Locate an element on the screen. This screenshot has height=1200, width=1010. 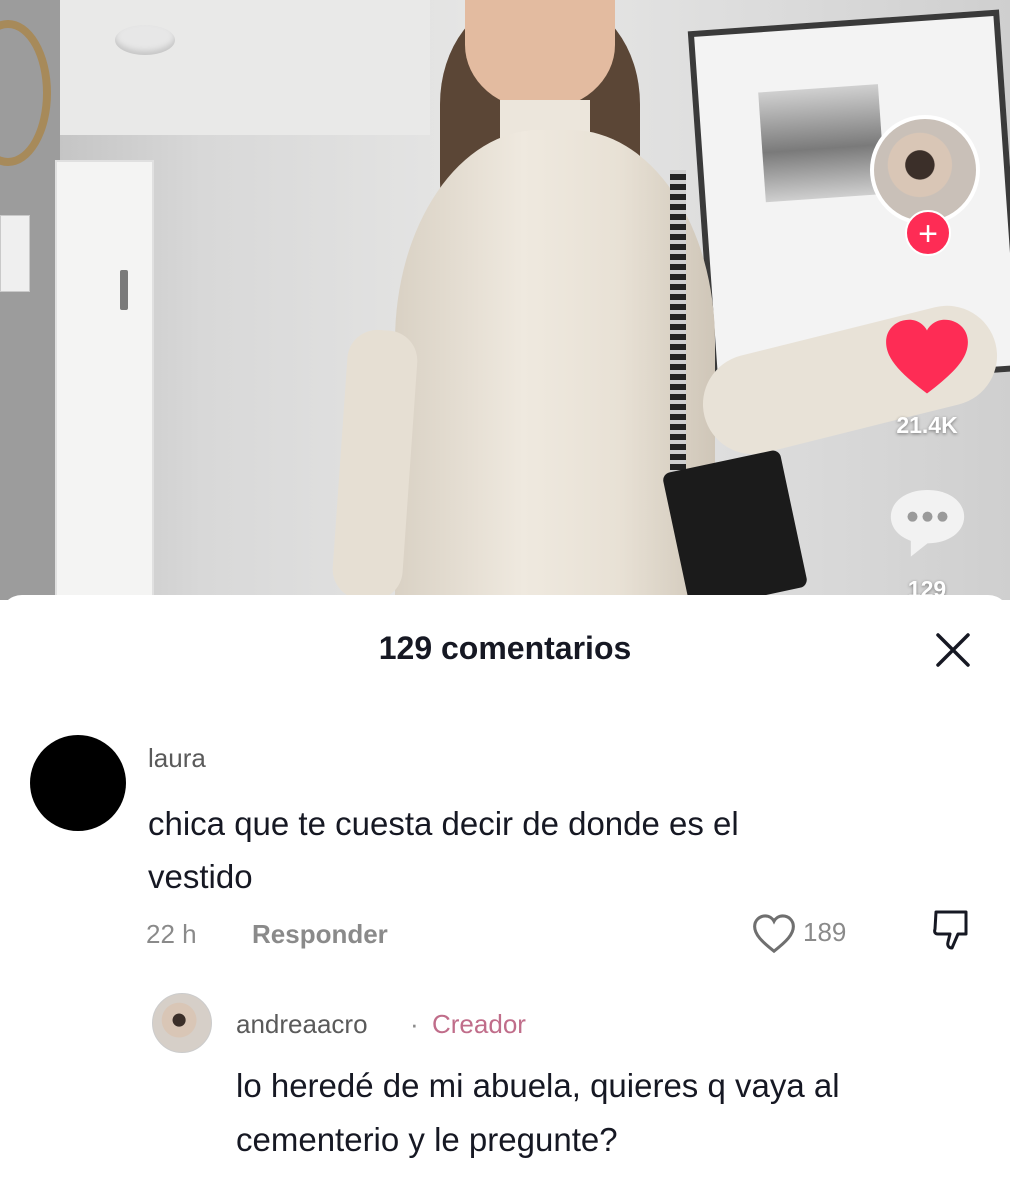
commenter-avatar is located at coordinates (78, 783).